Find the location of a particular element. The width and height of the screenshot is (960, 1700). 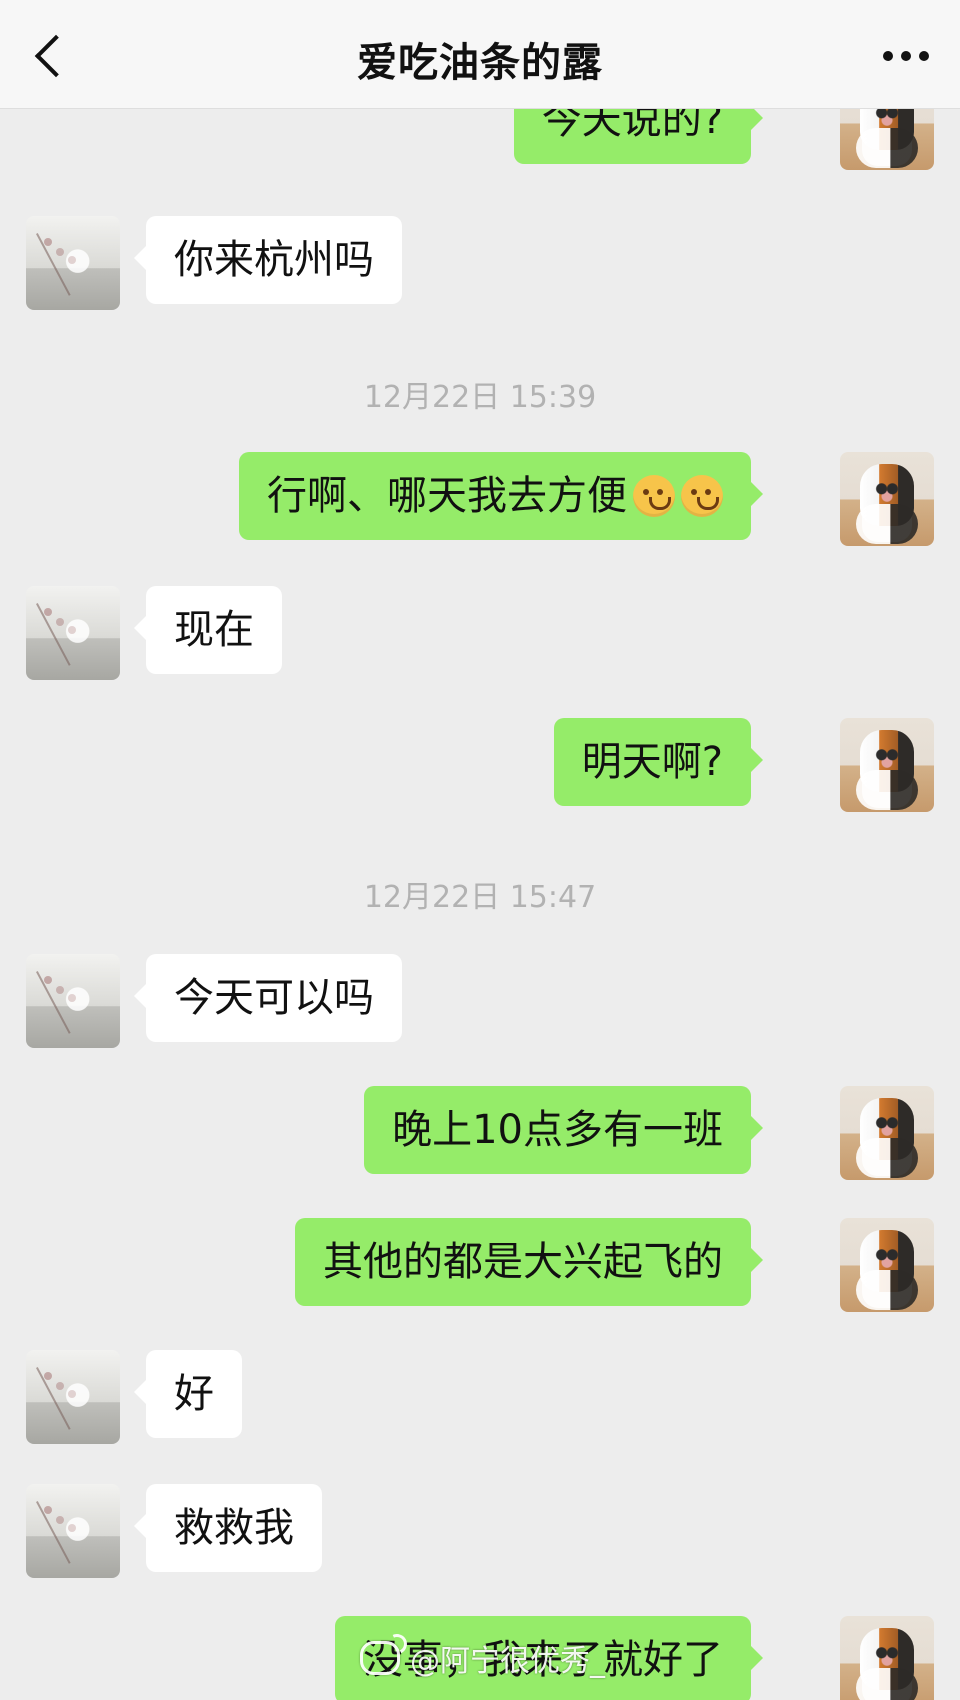

message-bubble-incoming: 你来杭州吗 is located at coordinates (268, 260).